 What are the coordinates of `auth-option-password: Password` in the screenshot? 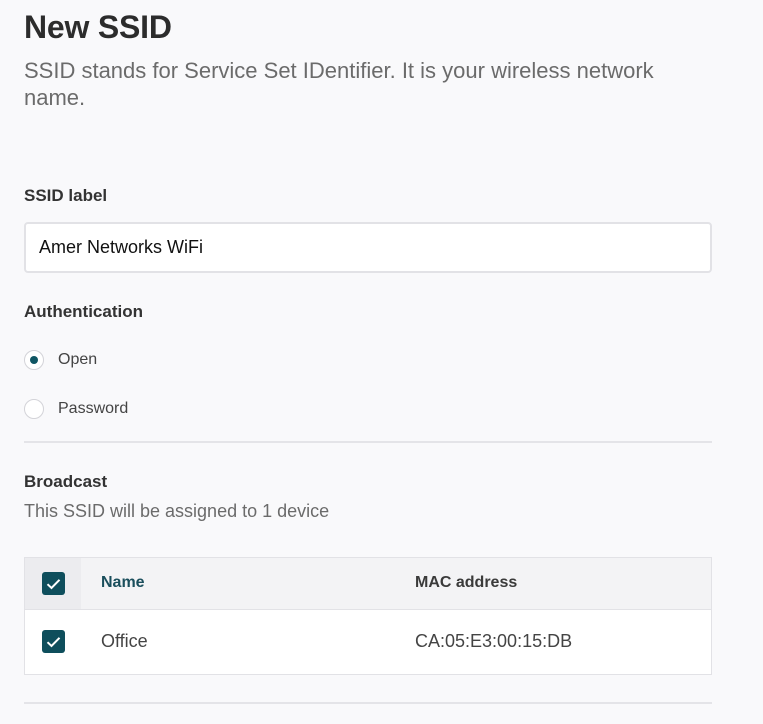 It's located at (76, 409).